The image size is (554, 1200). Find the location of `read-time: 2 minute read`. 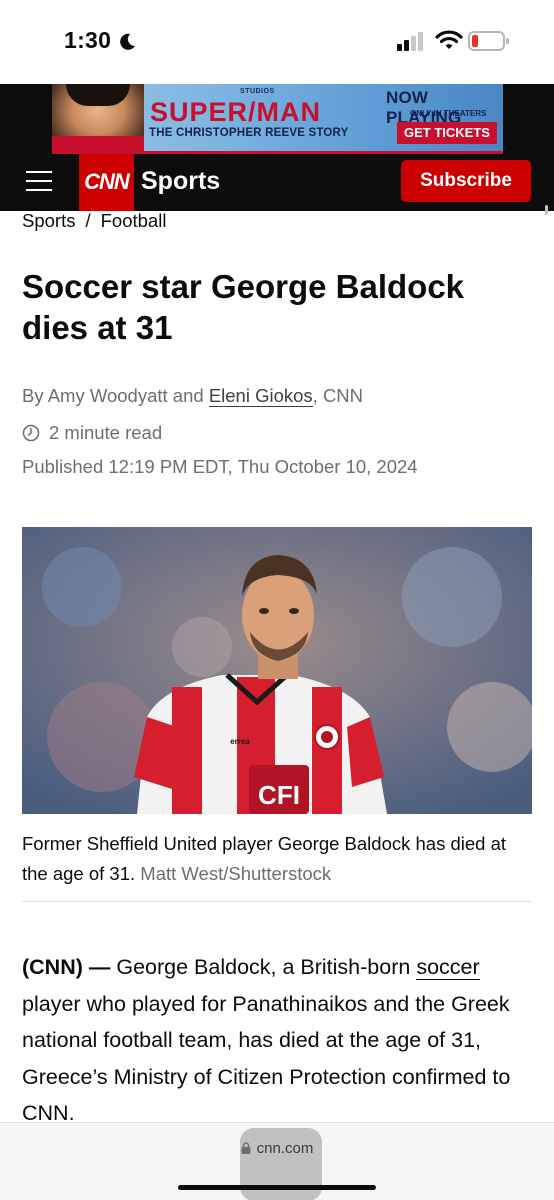

read-time: 2 minute read is located at coordinates (92, 433).